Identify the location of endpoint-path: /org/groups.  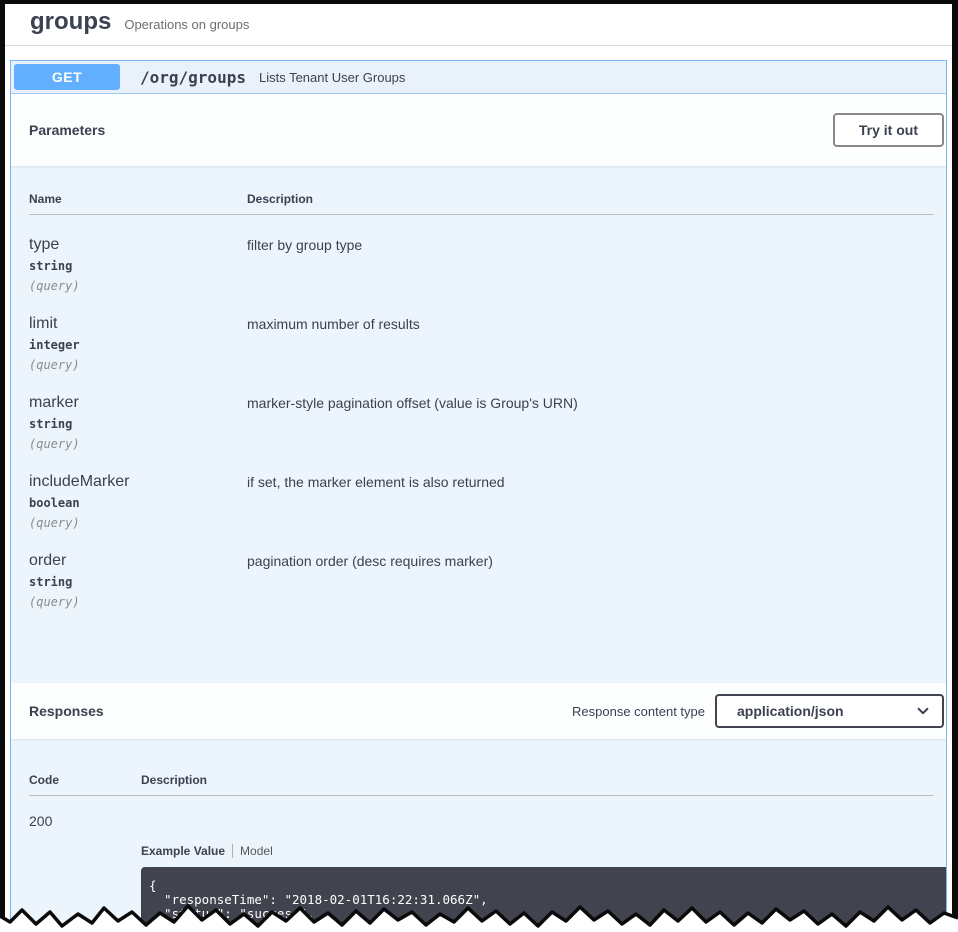
(193, 77).